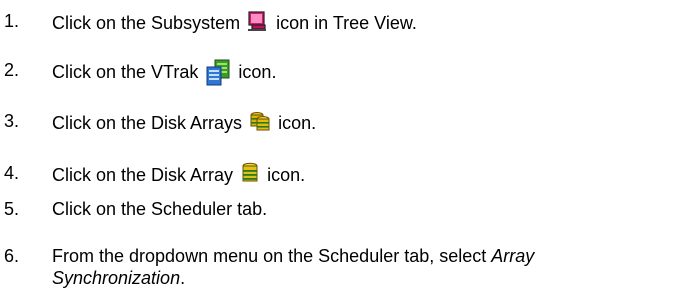 This screenshot has height=298, width=696. Describe the element at coordinates (513, 256) in the screenshot. I see `step-emphasis-line1: Array` at that location.